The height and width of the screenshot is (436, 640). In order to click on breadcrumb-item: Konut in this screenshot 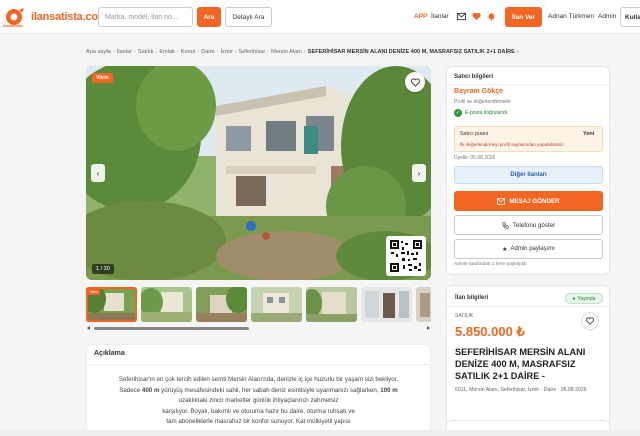, I will do `click(188, 52)`.